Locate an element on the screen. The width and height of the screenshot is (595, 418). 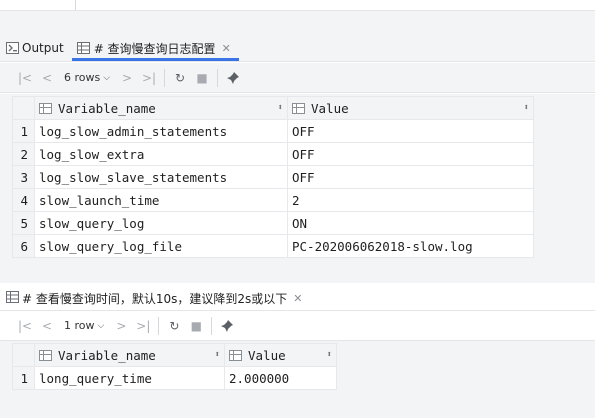
rows-dropdown: 6 rows ⌵ is located at coordinates (87, 78).